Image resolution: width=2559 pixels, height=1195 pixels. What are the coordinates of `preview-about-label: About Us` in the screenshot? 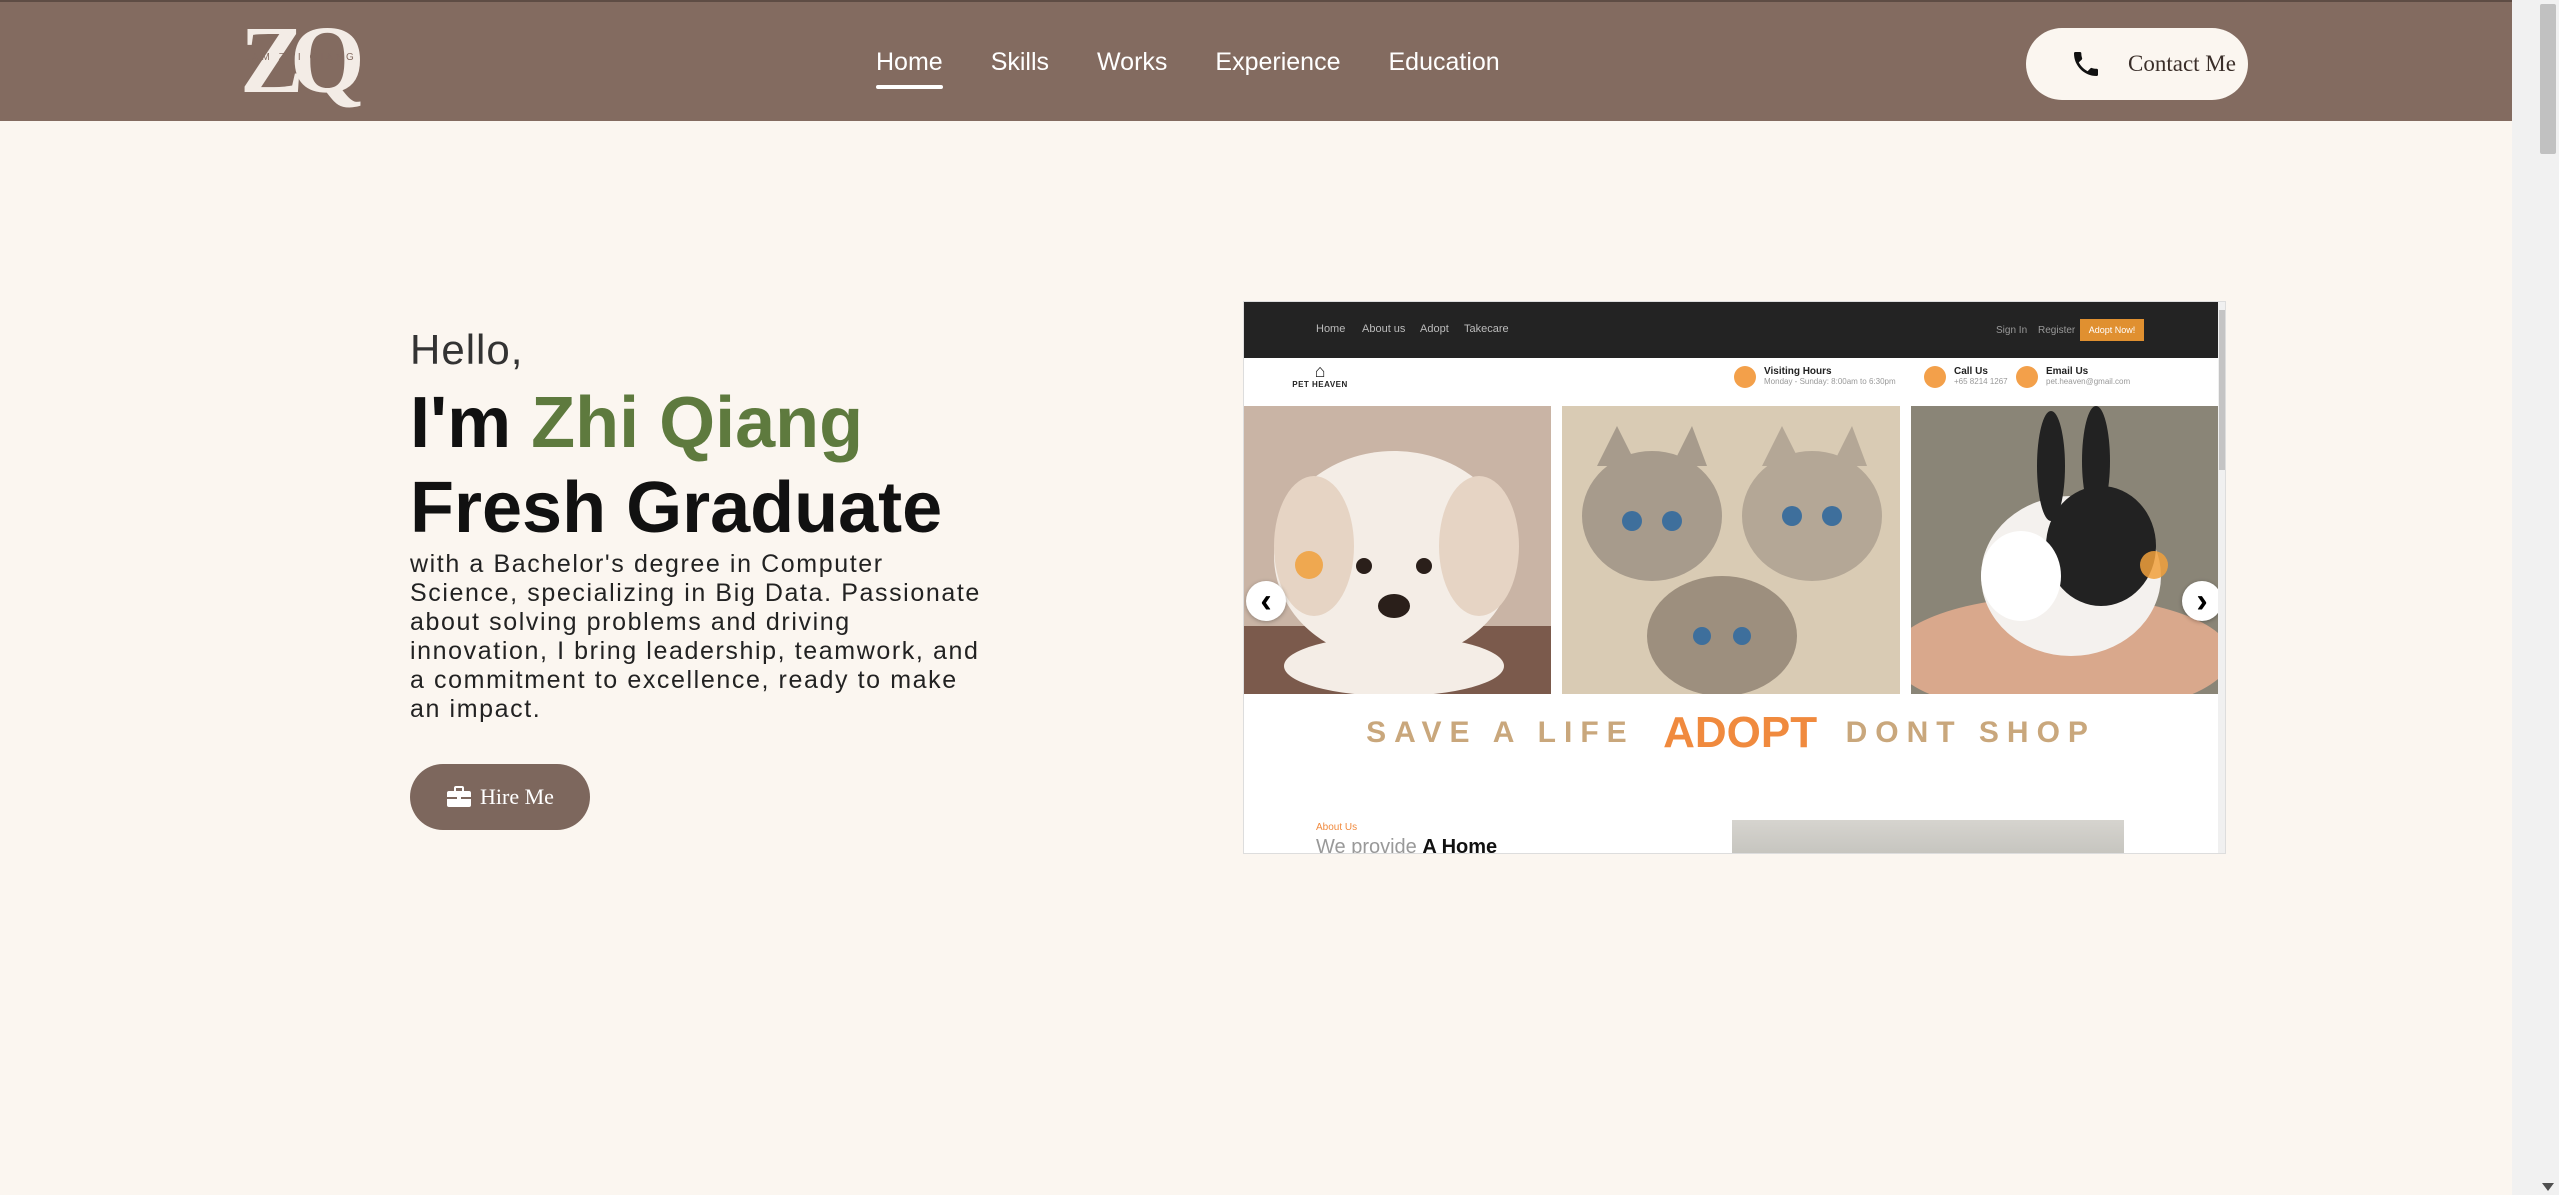 It's located at (1337, 827).